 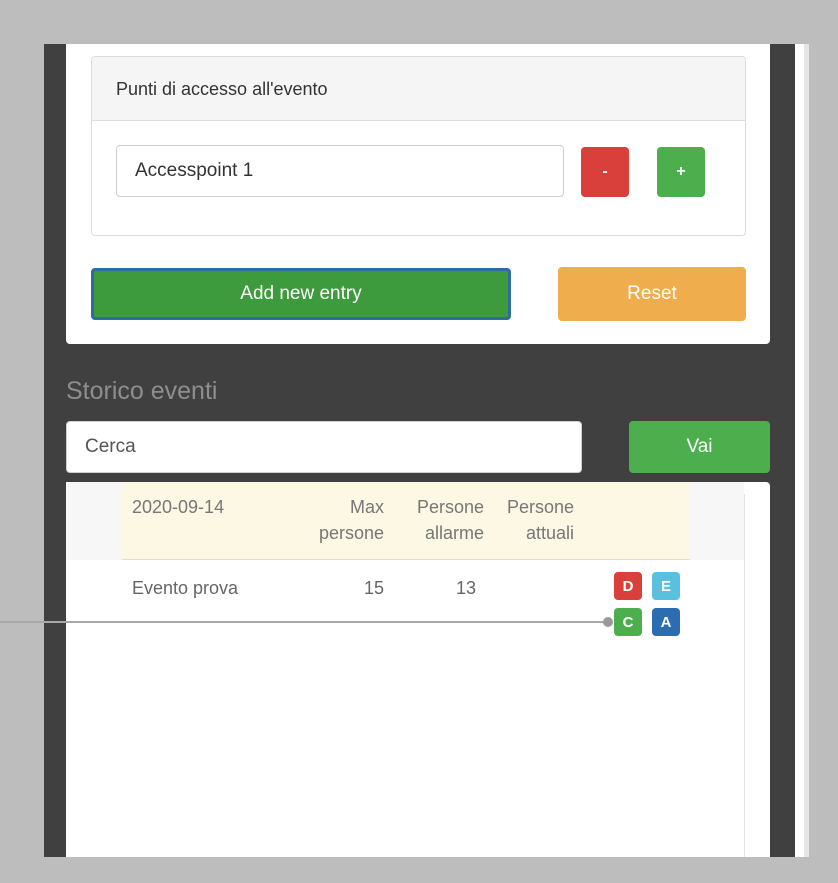 What do you see at coordinates (373, 588) in the screenshot?
I see `max-persone-cell: 15` at bounding box center [373, 588].